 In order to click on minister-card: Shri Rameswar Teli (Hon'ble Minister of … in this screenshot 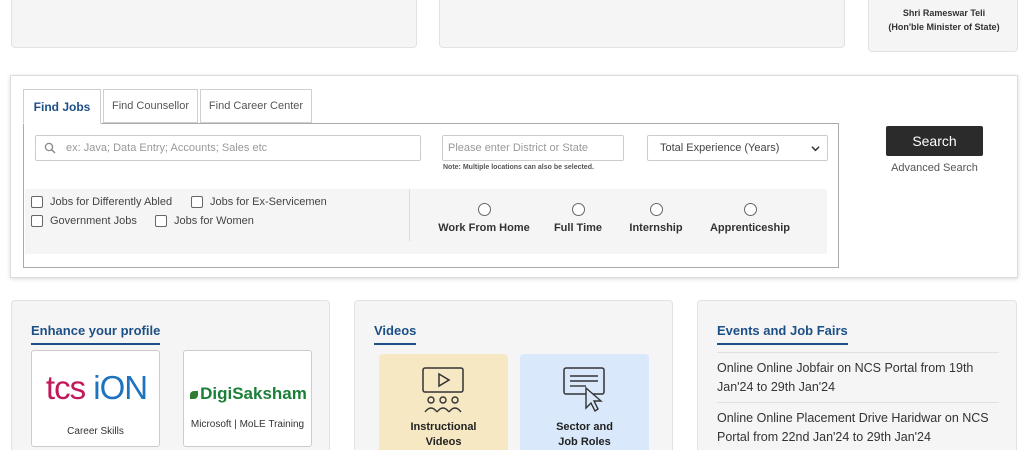, I will do `click(943, 26)`.